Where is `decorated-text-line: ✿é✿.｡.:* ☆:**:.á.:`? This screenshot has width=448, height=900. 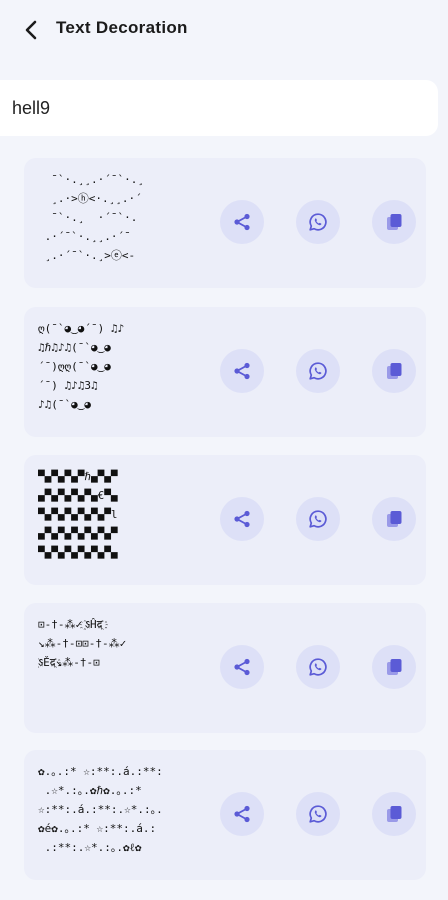
decorated-text-line: ✿é✿.｡.:* ☆:**:.á.: is located at coordinates (97, 828).